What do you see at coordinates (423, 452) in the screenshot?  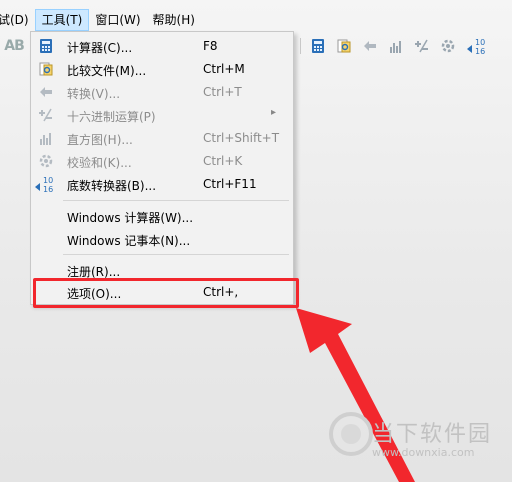 I see `watermark-url: www.downxia.com` at bounding box center [423, 452].